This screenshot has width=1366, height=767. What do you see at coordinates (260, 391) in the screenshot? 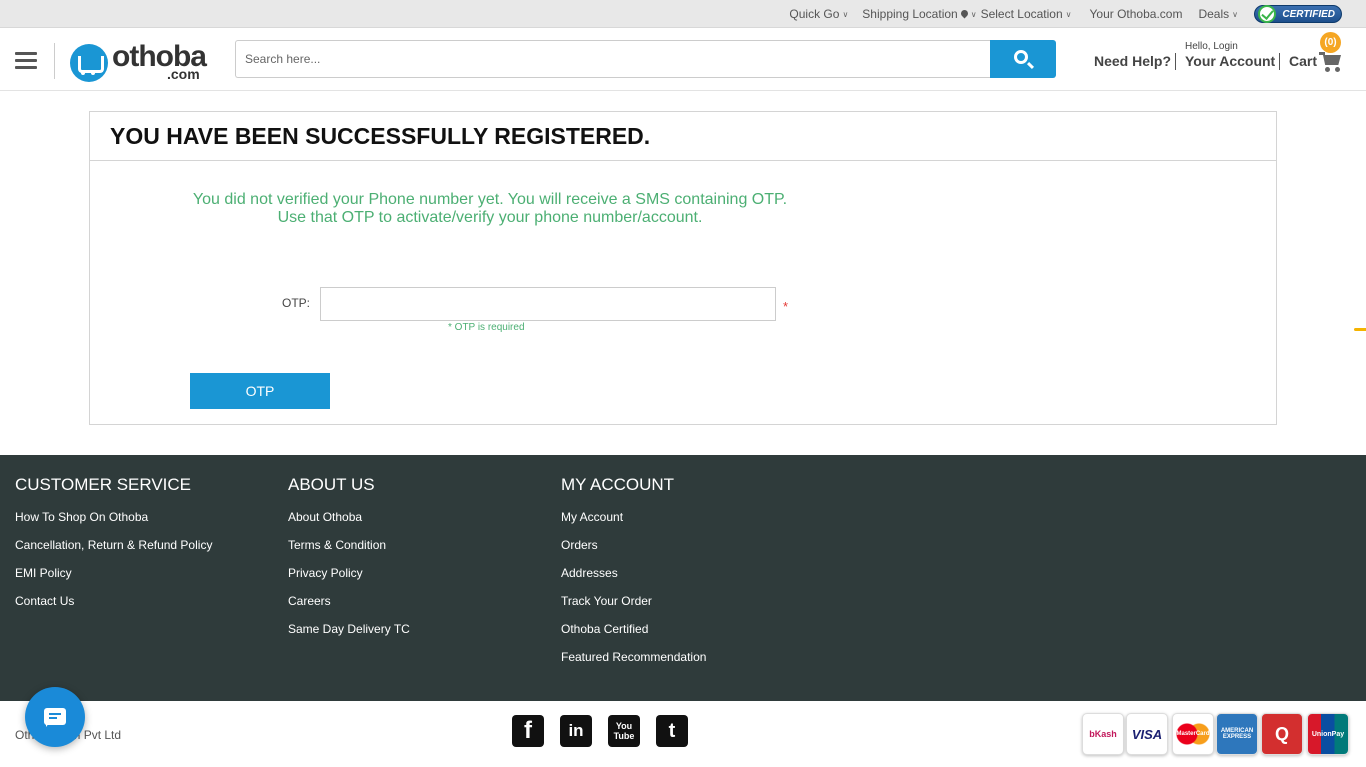
I see `otp-submit-button: OTP` at bounding box center [260, 391].